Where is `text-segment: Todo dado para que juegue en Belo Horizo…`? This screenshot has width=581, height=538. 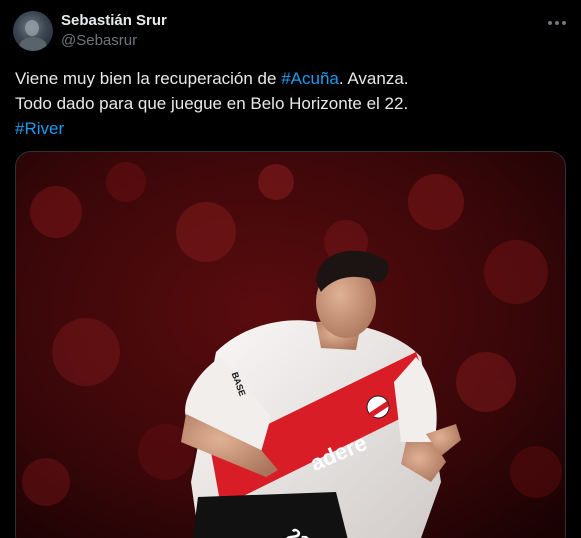 text-segment: Todo dado para que juegue en Belo Horizo… is located at coordinates (212, 103).